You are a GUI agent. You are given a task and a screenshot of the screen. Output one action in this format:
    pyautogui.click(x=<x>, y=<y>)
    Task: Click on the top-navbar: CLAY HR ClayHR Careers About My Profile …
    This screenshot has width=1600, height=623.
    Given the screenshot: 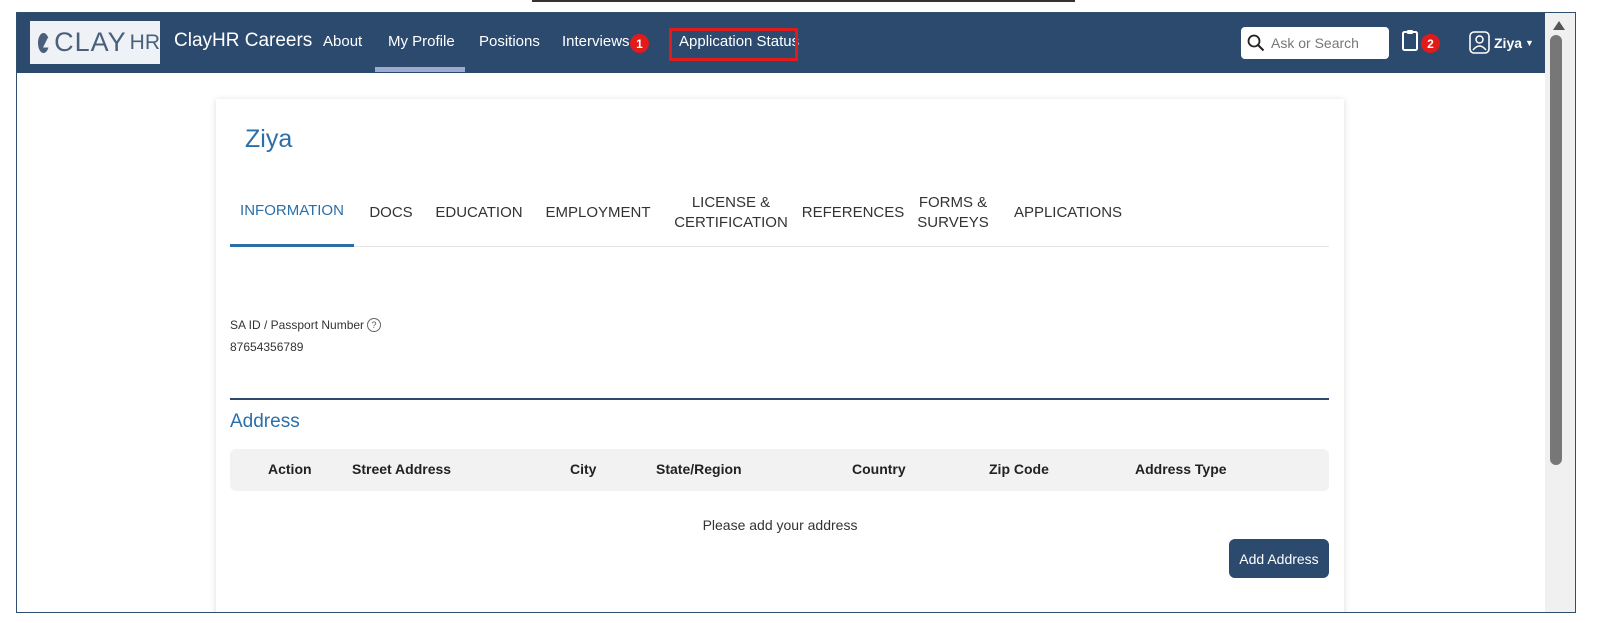 What is the action you would take?
    pyautogui.click(x=796, y=43)
    